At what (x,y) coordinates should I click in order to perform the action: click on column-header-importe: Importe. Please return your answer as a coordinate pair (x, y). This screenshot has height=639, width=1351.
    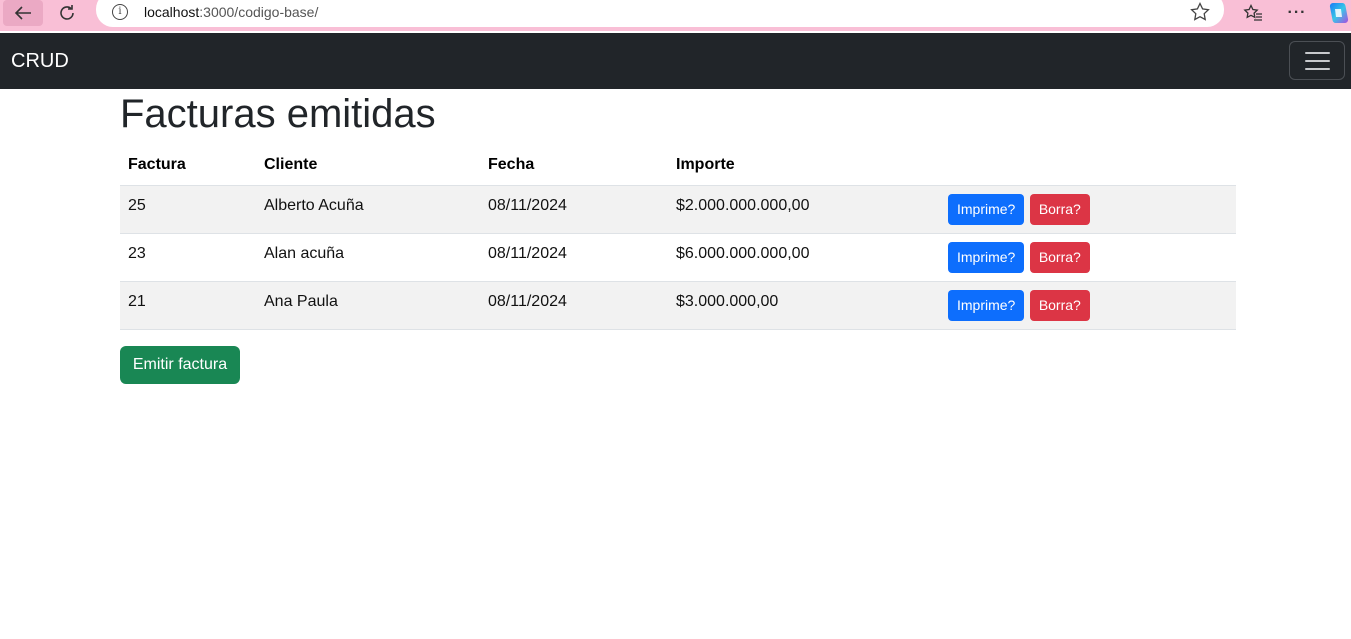
    Looking at the image, I should click on (804, 165).